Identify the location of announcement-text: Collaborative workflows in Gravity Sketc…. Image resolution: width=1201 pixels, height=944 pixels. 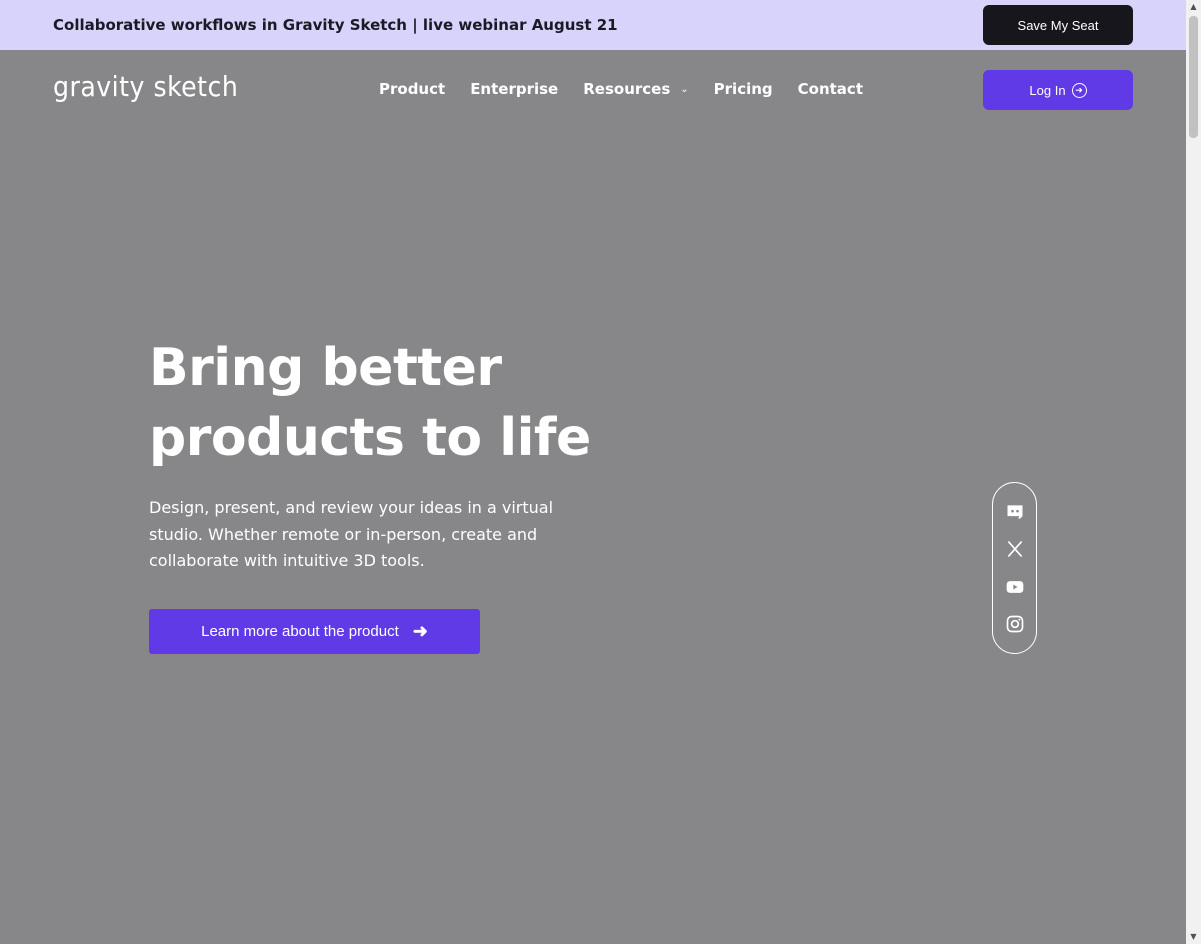
(335, 25).